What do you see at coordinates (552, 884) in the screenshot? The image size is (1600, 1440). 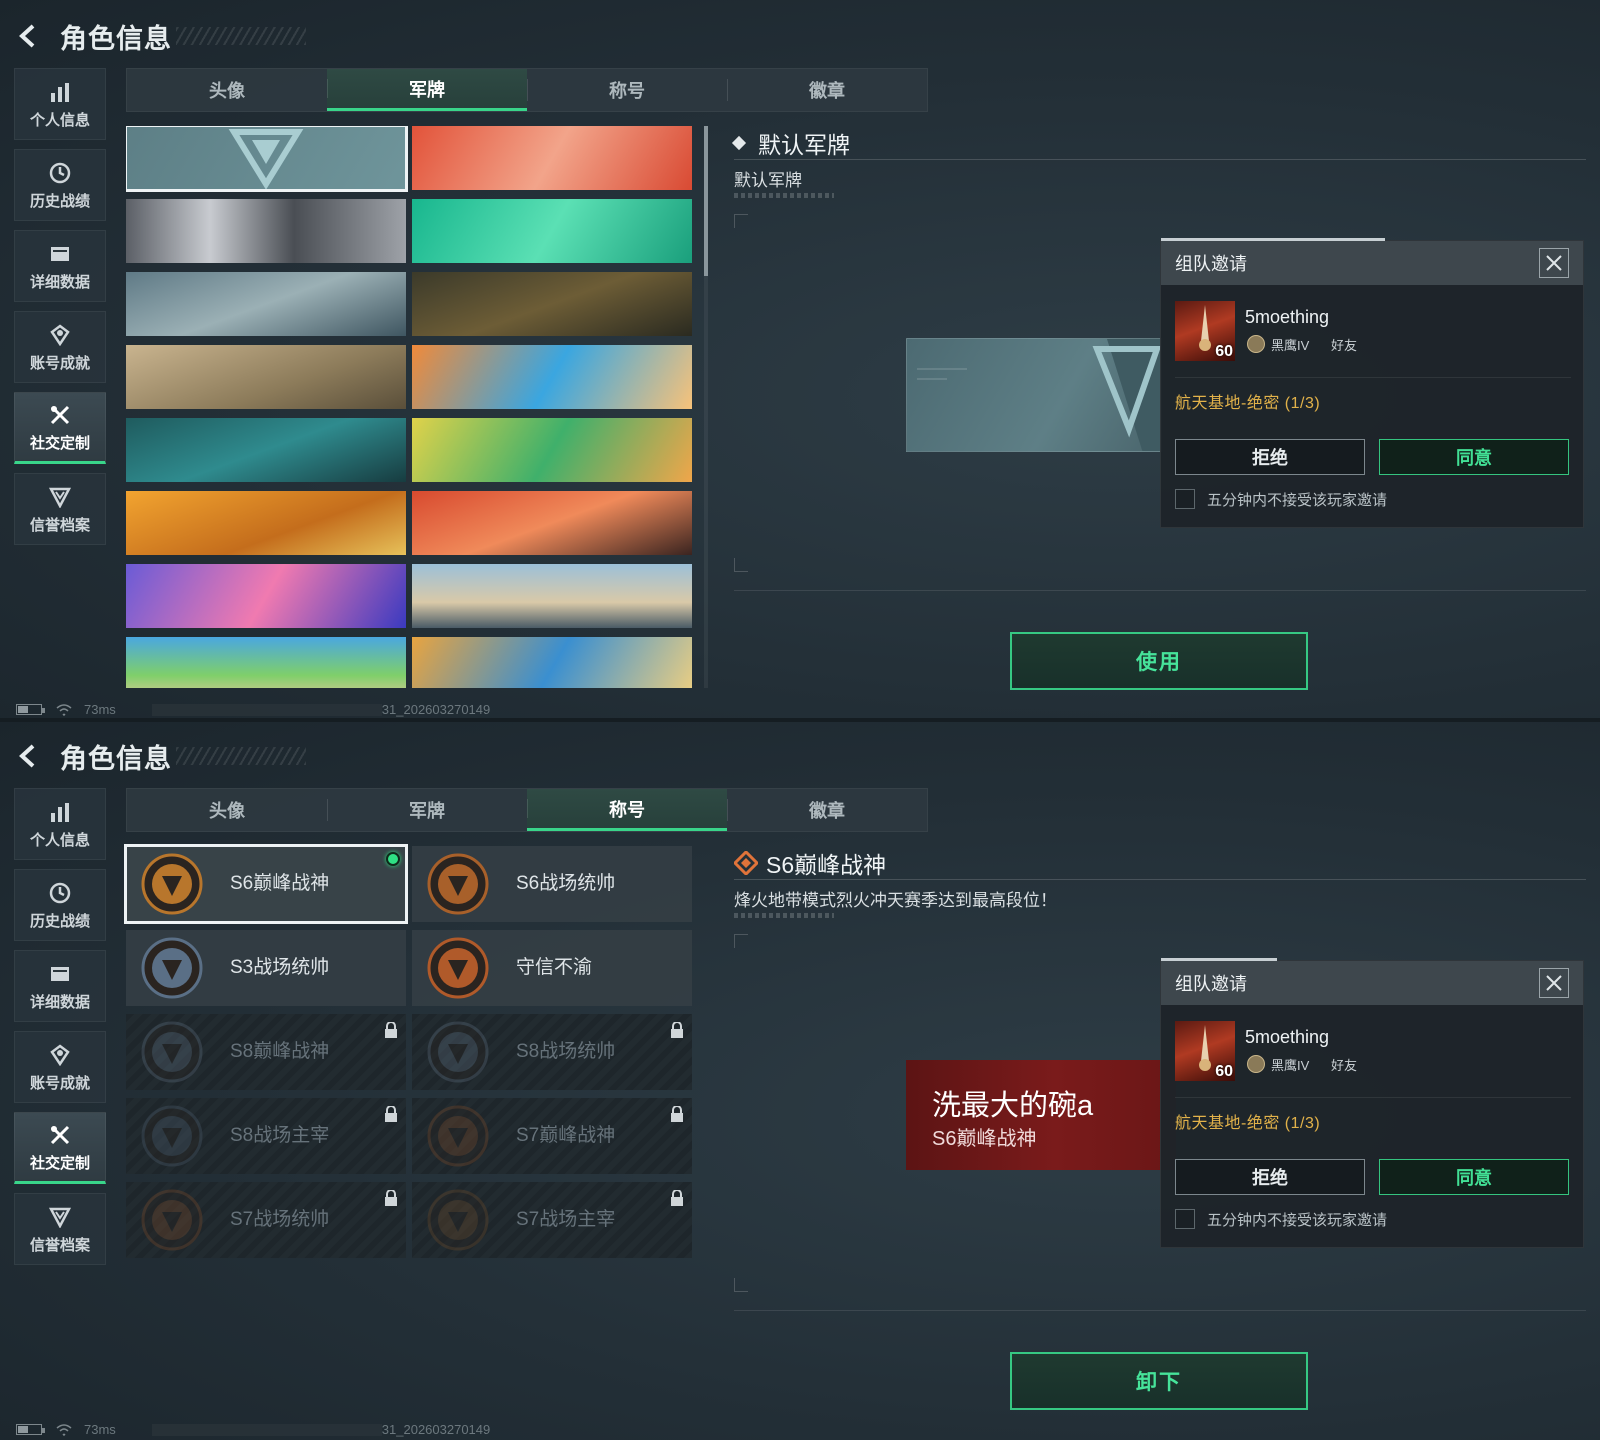 I see `title-item: S6战场统帅` at bounding box center [552, 884].